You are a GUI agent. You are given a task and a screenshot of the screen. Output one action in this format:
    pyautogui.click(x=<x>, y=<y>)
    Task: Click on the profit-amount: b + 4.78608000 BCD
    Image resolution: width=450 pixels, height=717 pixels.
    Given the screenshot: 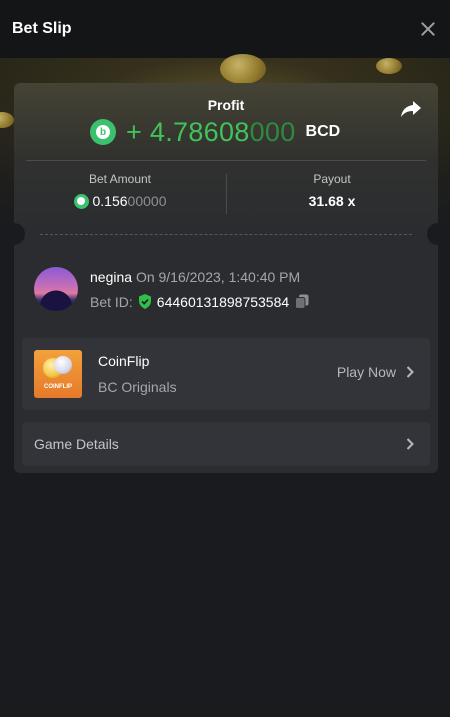 What is the action you would take?
    pyautogui.click(x=215, y=132)
    